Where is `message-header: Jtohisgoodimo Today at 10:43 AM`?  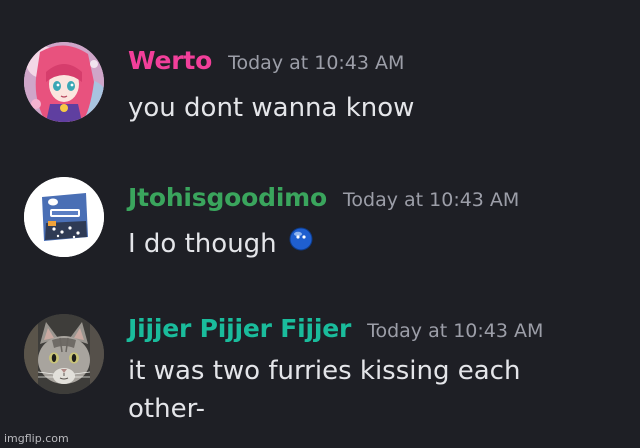 message-header: Jtohisgoodimo Today at 10:43 AM is located at coordinates (323, 197).